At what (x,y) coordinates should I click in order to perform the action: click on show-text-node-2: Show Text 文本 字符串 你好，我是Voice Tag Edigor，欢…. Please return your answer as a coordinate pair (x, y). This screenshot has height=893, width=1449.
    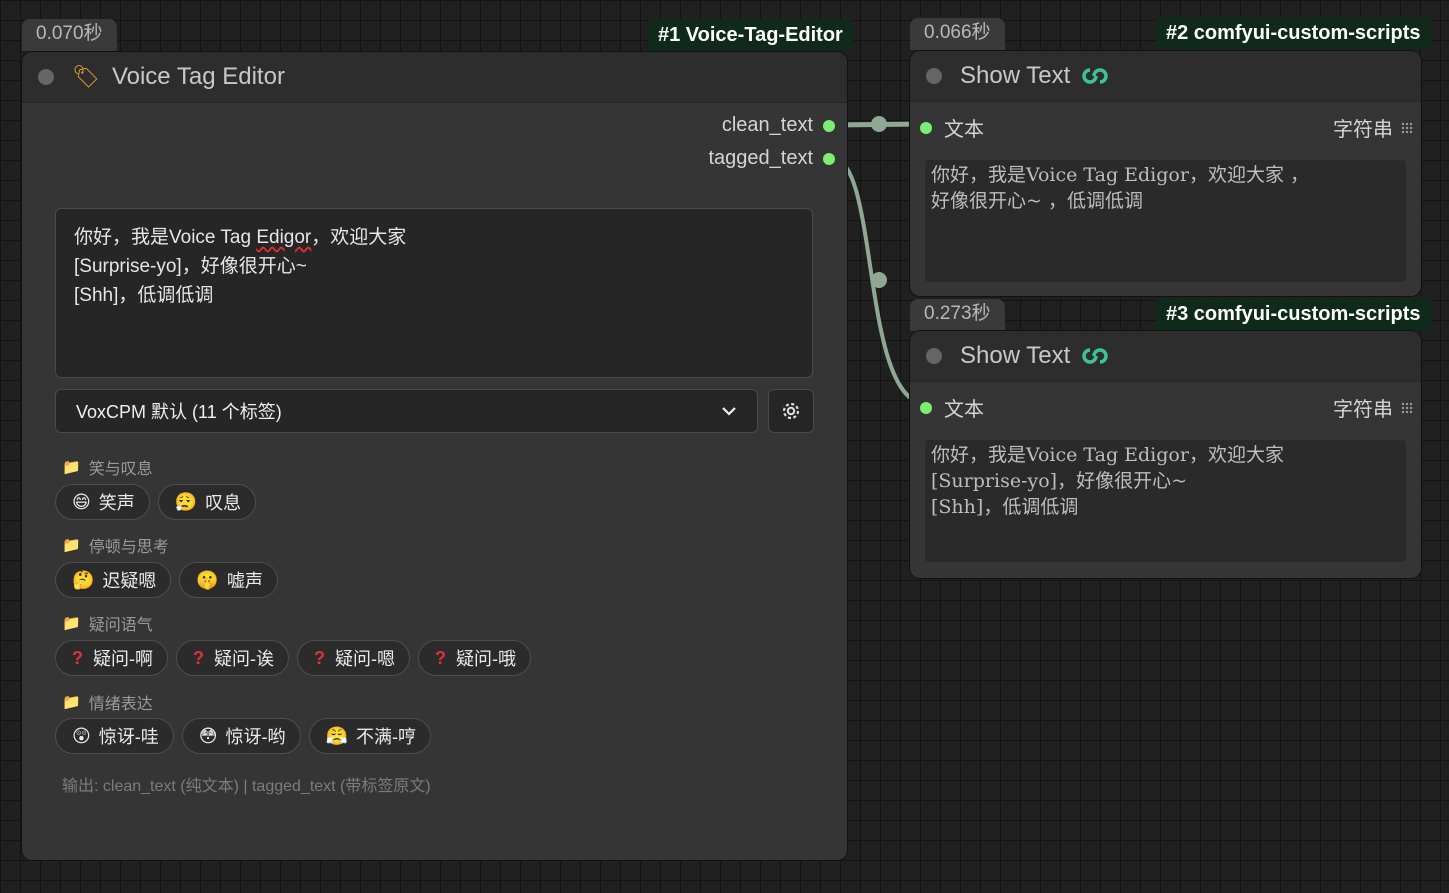
    Looking at the image, I should click on (1165, 173).